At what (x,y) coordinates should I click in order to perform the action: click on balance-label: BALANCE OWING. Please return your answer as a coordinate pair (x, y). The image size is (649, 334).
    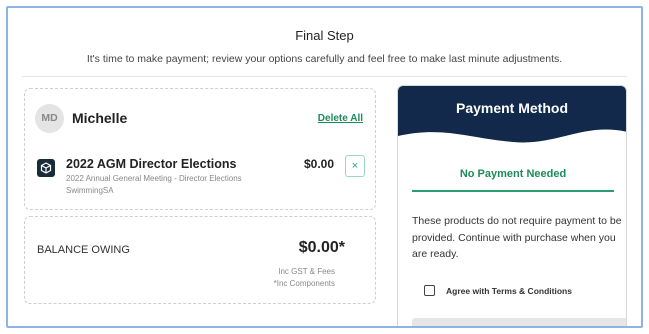
    Looking at the image, I should click on (83, 250).